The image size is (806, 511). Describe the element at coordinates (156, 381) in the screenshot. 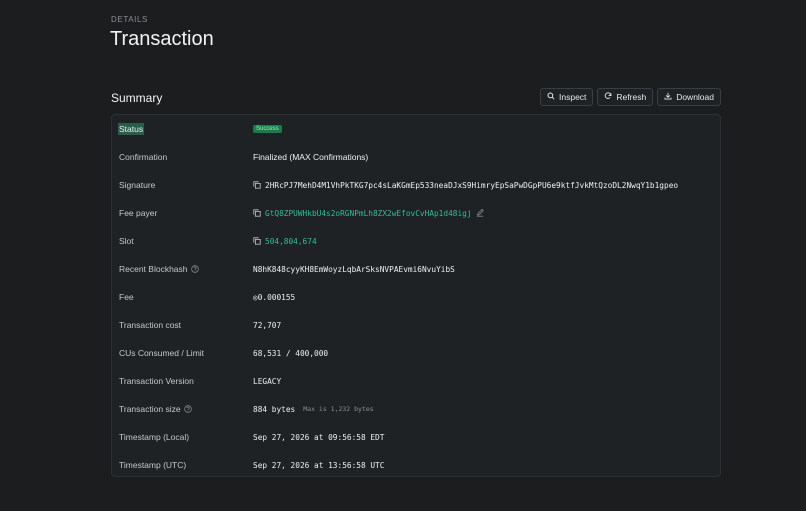

I see `version-label: Transaction Version` at that location.